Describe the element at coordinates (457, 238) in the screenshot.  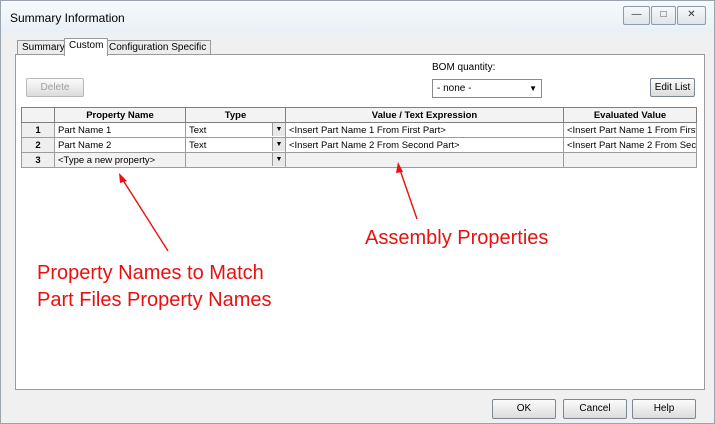
I see `annotation-assembly-properties: Assembly Properties` at that location.